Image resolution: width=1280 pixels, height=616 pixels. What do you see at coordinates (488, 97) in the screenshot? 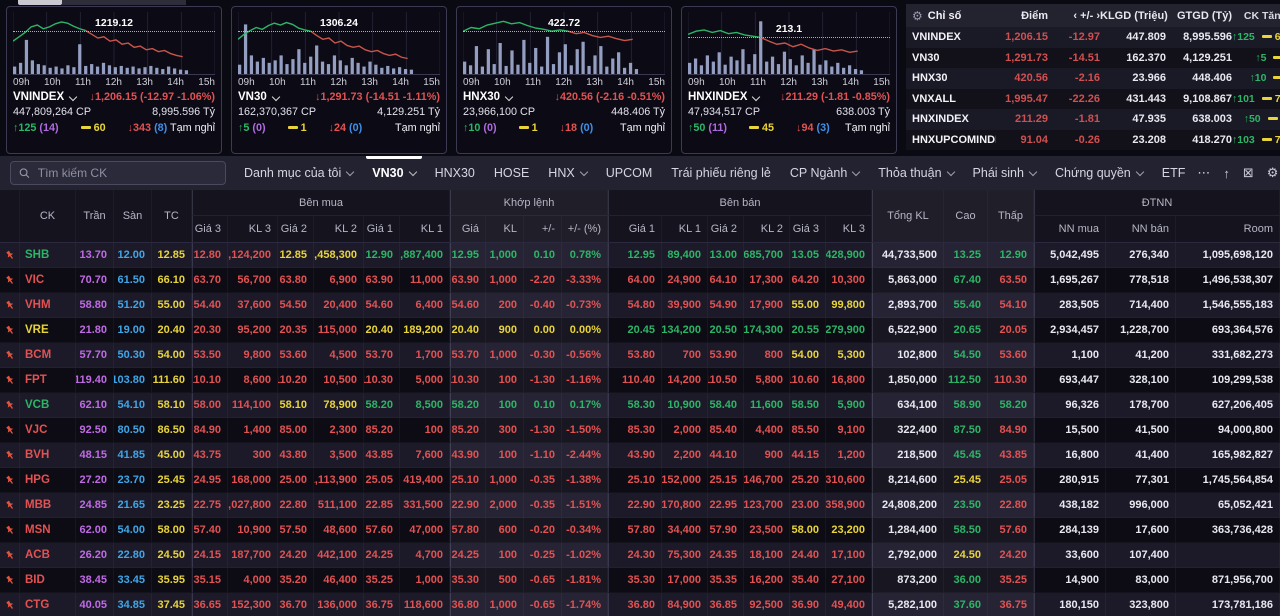
I see `index-name-dropdown: HNX30` at bounding box center [488, 97].